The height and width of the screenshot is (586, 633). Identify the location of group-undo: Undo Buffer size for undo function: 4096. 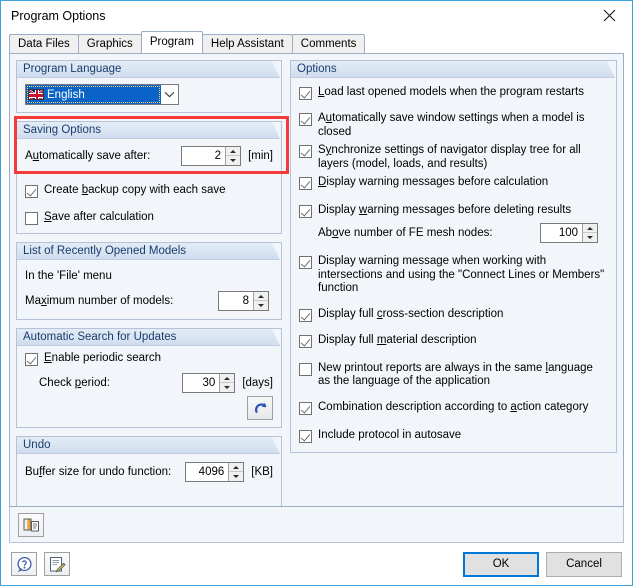
(149, 471).